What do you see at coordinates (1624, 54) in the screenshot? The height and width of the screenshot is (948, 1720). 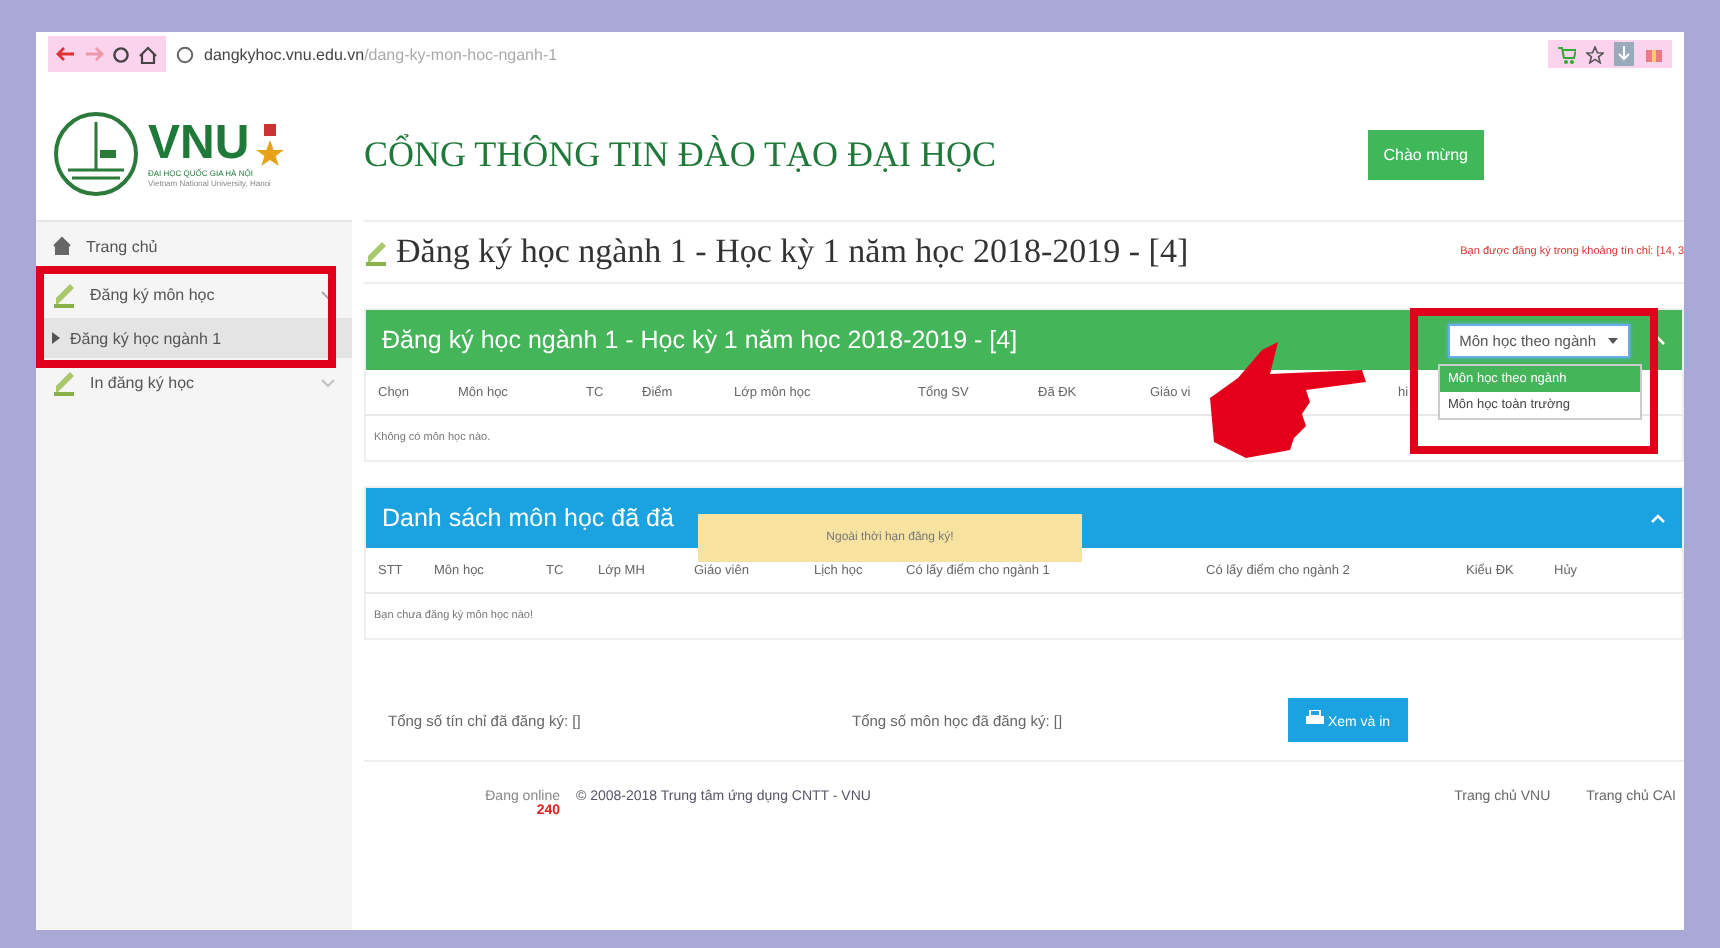 I see `download-icon` at bounding box center [1624, 54].